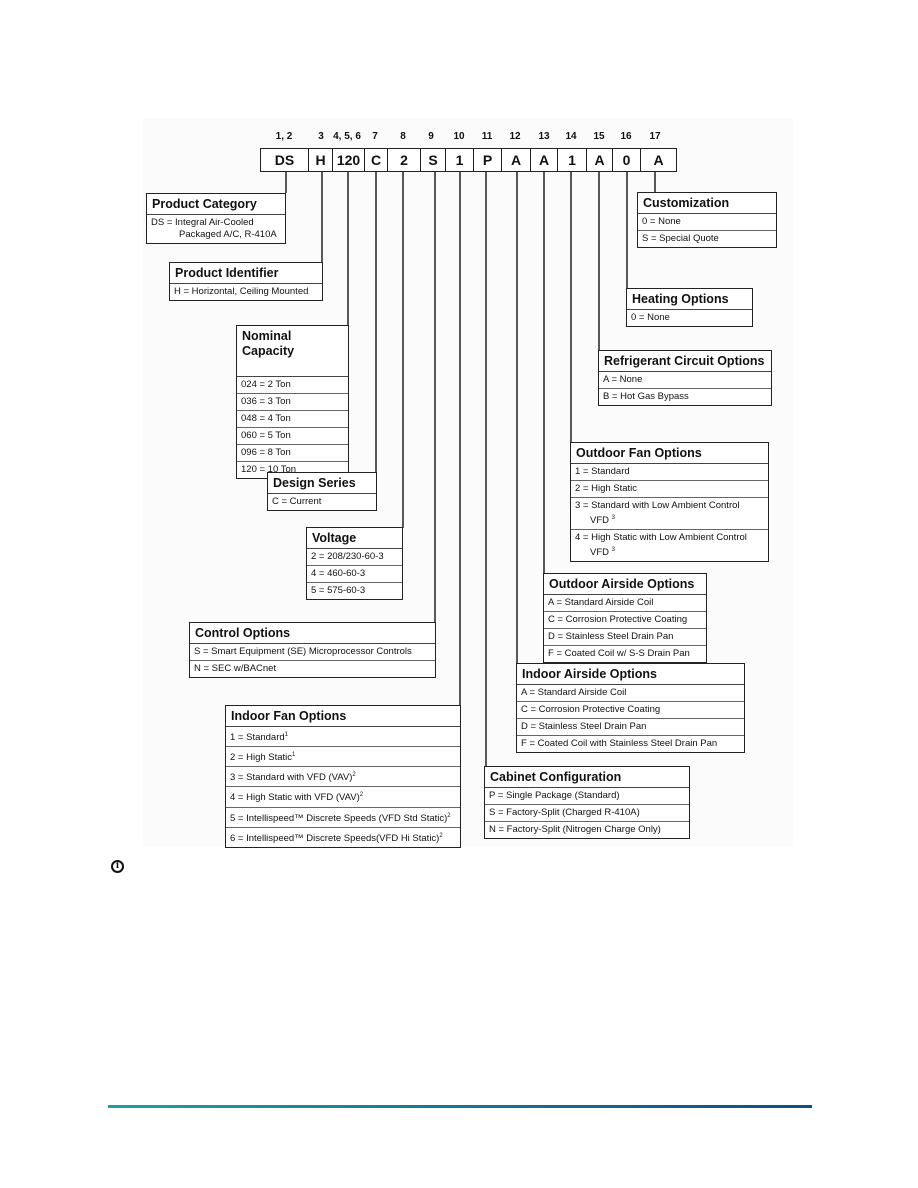 This screenshot has width=918, height=1188. What do you see at coordinates (460, 1106) in the screenshot?
I see `footer-divider` at bounding box center [460, 1106].